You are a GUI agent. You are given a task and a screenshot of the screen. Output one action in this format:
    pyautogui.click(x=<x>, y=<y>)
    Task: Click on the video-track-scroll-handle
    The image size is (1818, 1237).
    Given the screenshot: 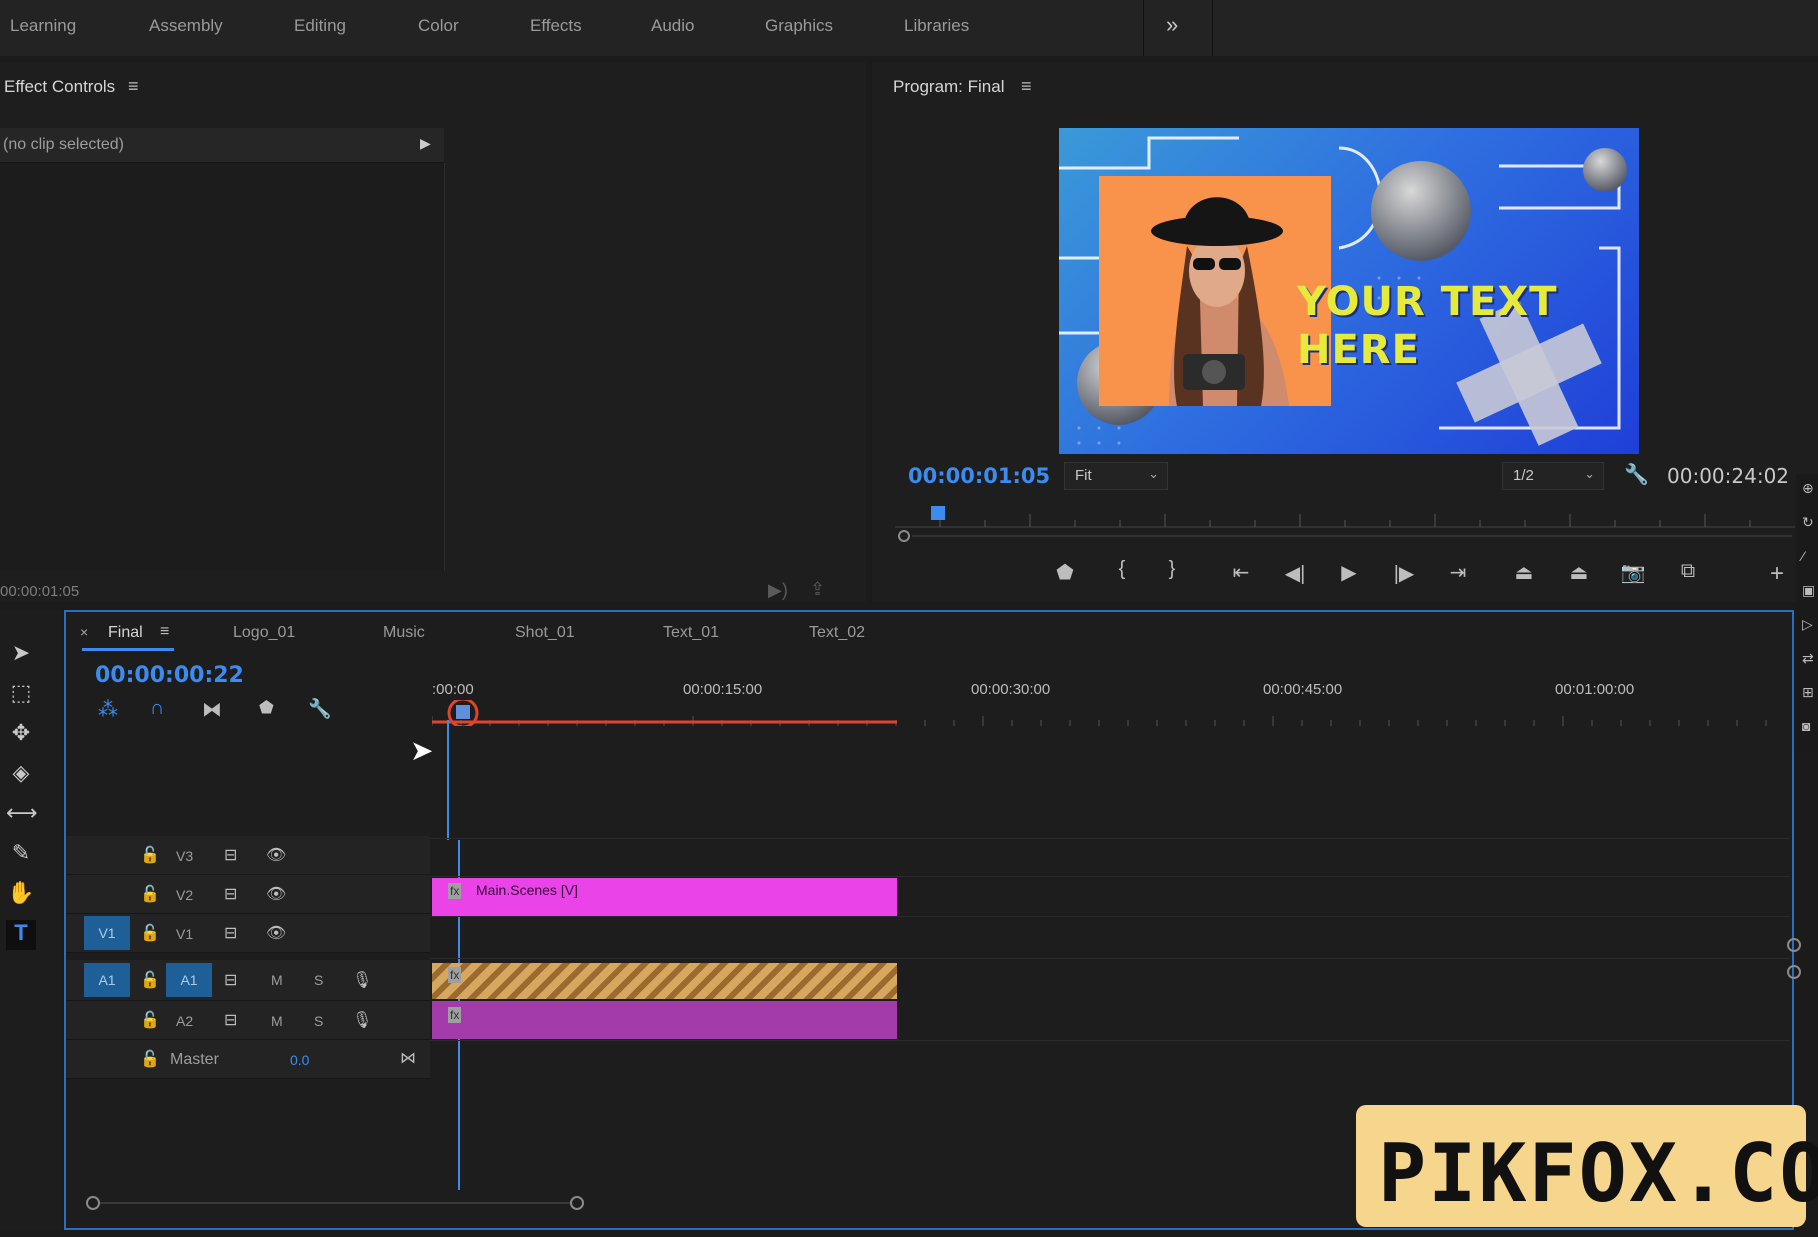 What is the action you would take?
    pyautogui.click(x=1794, y=945)
    